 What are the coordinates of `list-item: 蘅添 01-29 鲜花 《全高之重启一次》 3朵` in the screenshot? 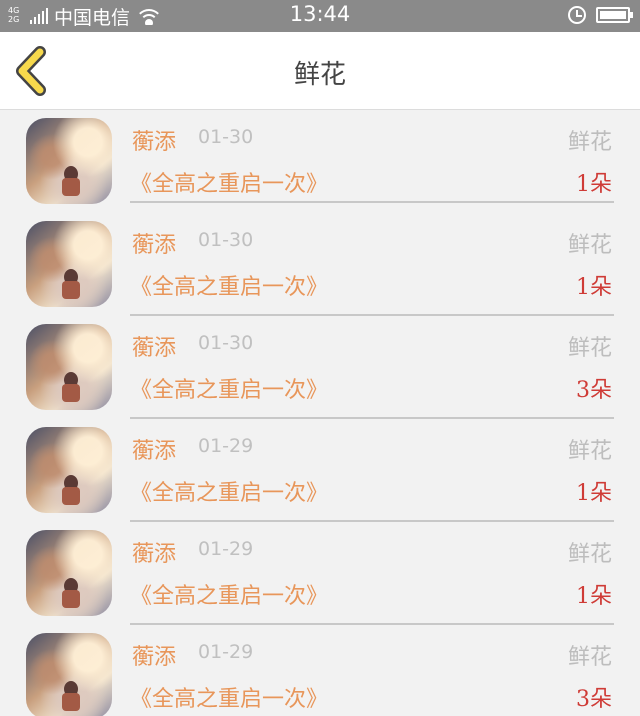 It's located at (320, 670).